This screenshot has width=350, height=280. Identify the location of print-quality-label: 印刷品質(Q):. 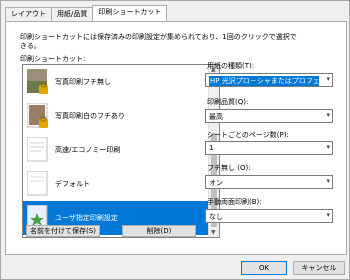
(228, 102).